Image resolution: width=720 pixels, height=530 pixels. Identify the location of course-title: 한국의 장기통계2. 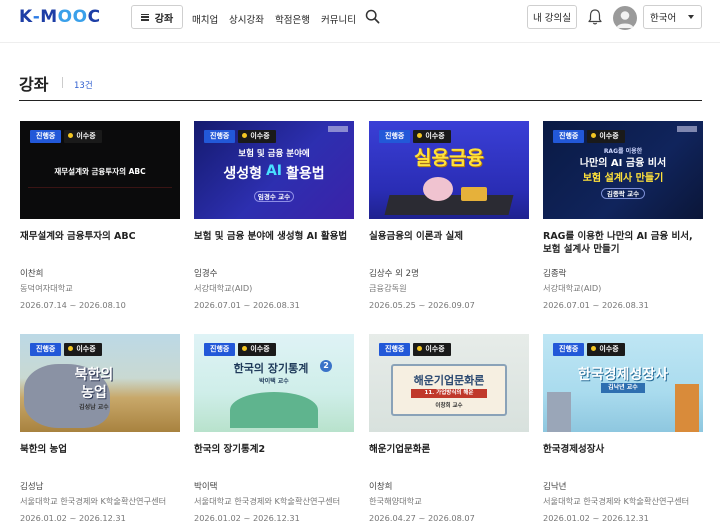
(274, 457).